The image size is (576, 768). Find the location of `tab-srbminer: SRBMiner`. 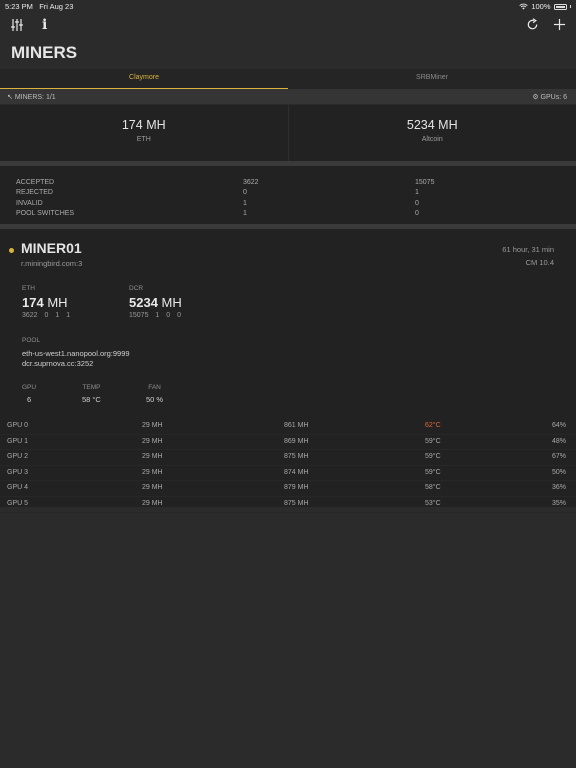

tab-srbminer: SRBMiner is located at coordinates (432, 79).